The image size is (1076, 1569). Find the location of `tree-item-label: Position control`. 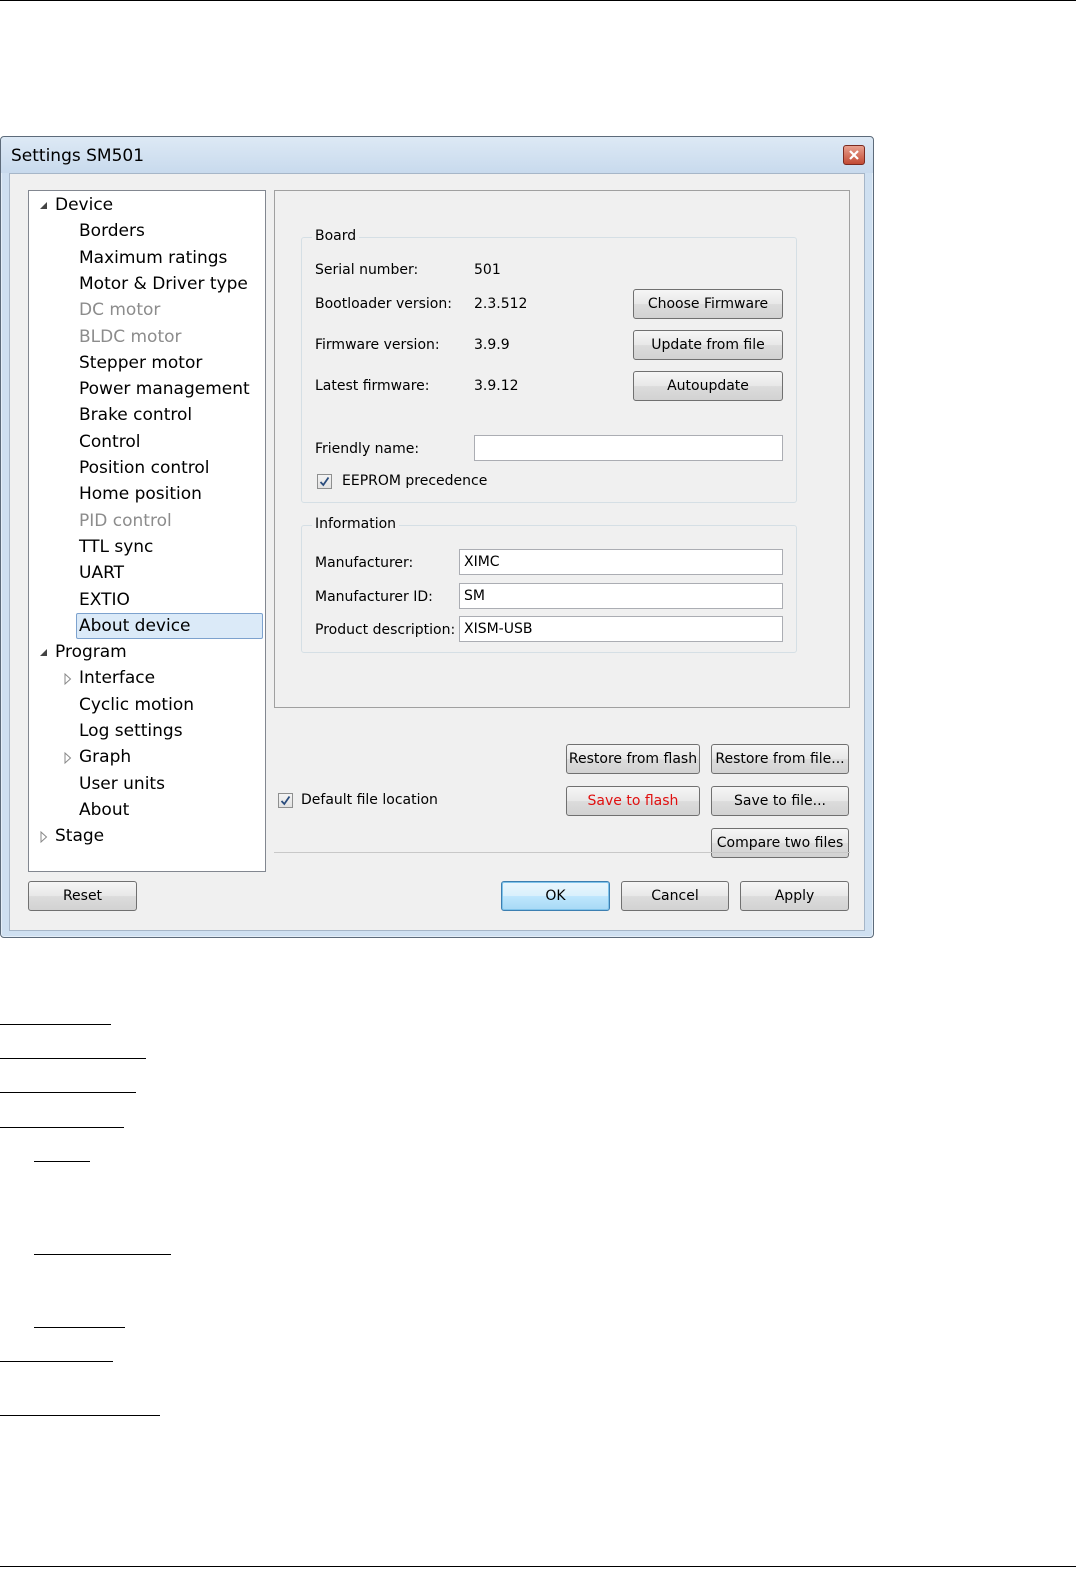

tree-item-label: Position control is located at coordinates (144, 468).